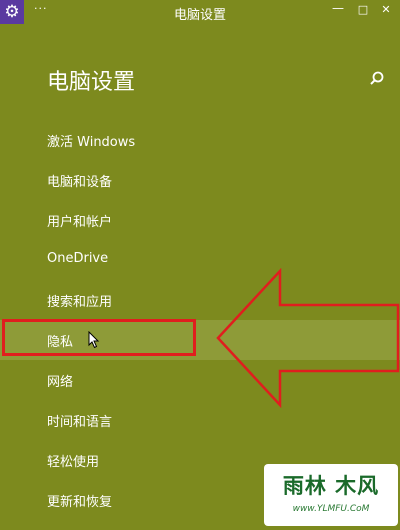 The height and width of the screenshot is (530, 400). I want to click on watermark-logo: 雨林 木风 www.YLMFU.CoM, so click(331, 495).